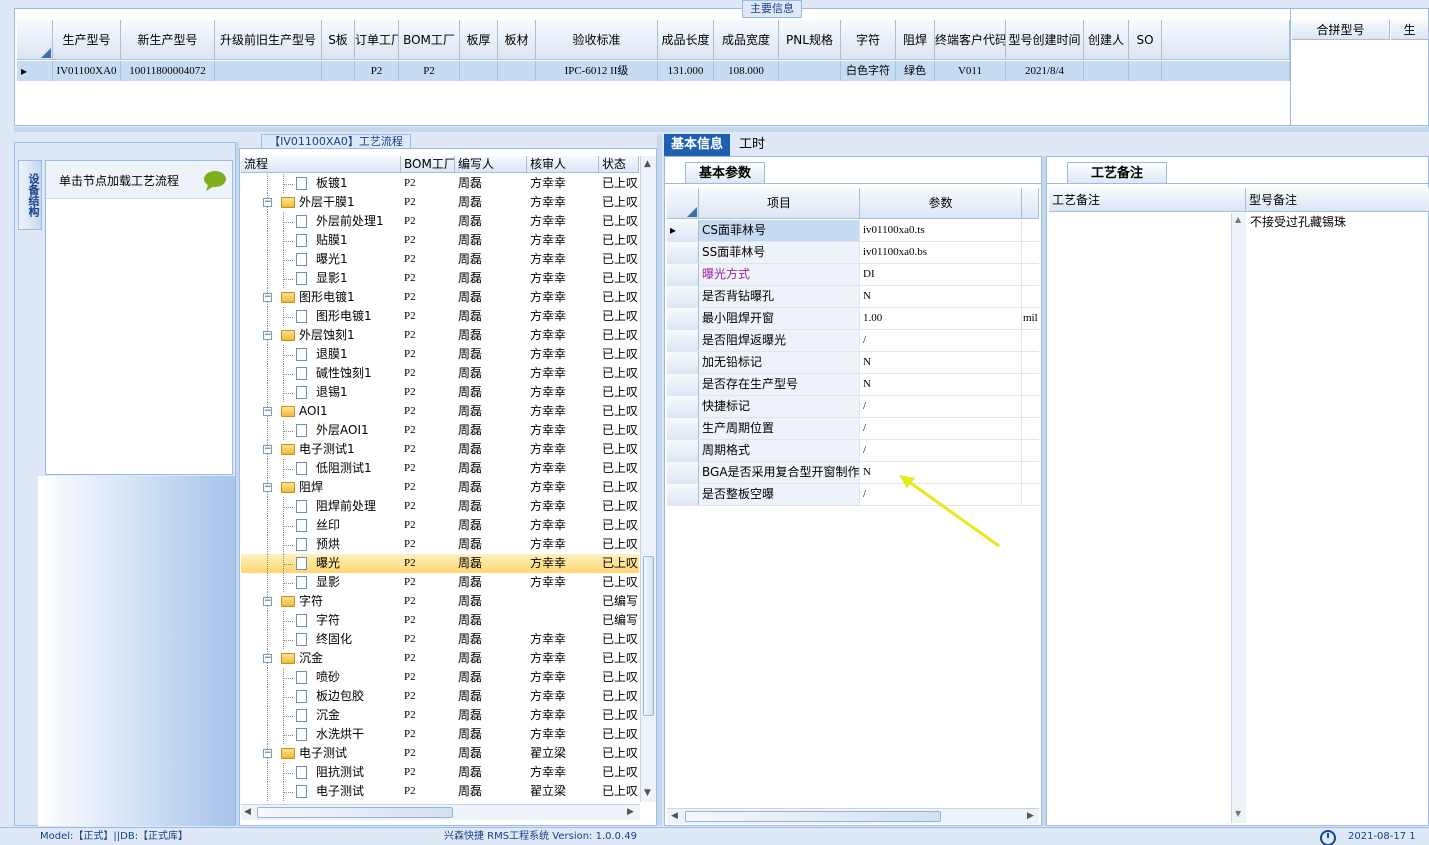 This screenshot has width=1429, height=845. What do you see at coordinates (440, 677) in the screenshot?
I see `flow-row: 喷砂 P2 周磊 方幸幸 已上叹` at bounding box center [440, 677].